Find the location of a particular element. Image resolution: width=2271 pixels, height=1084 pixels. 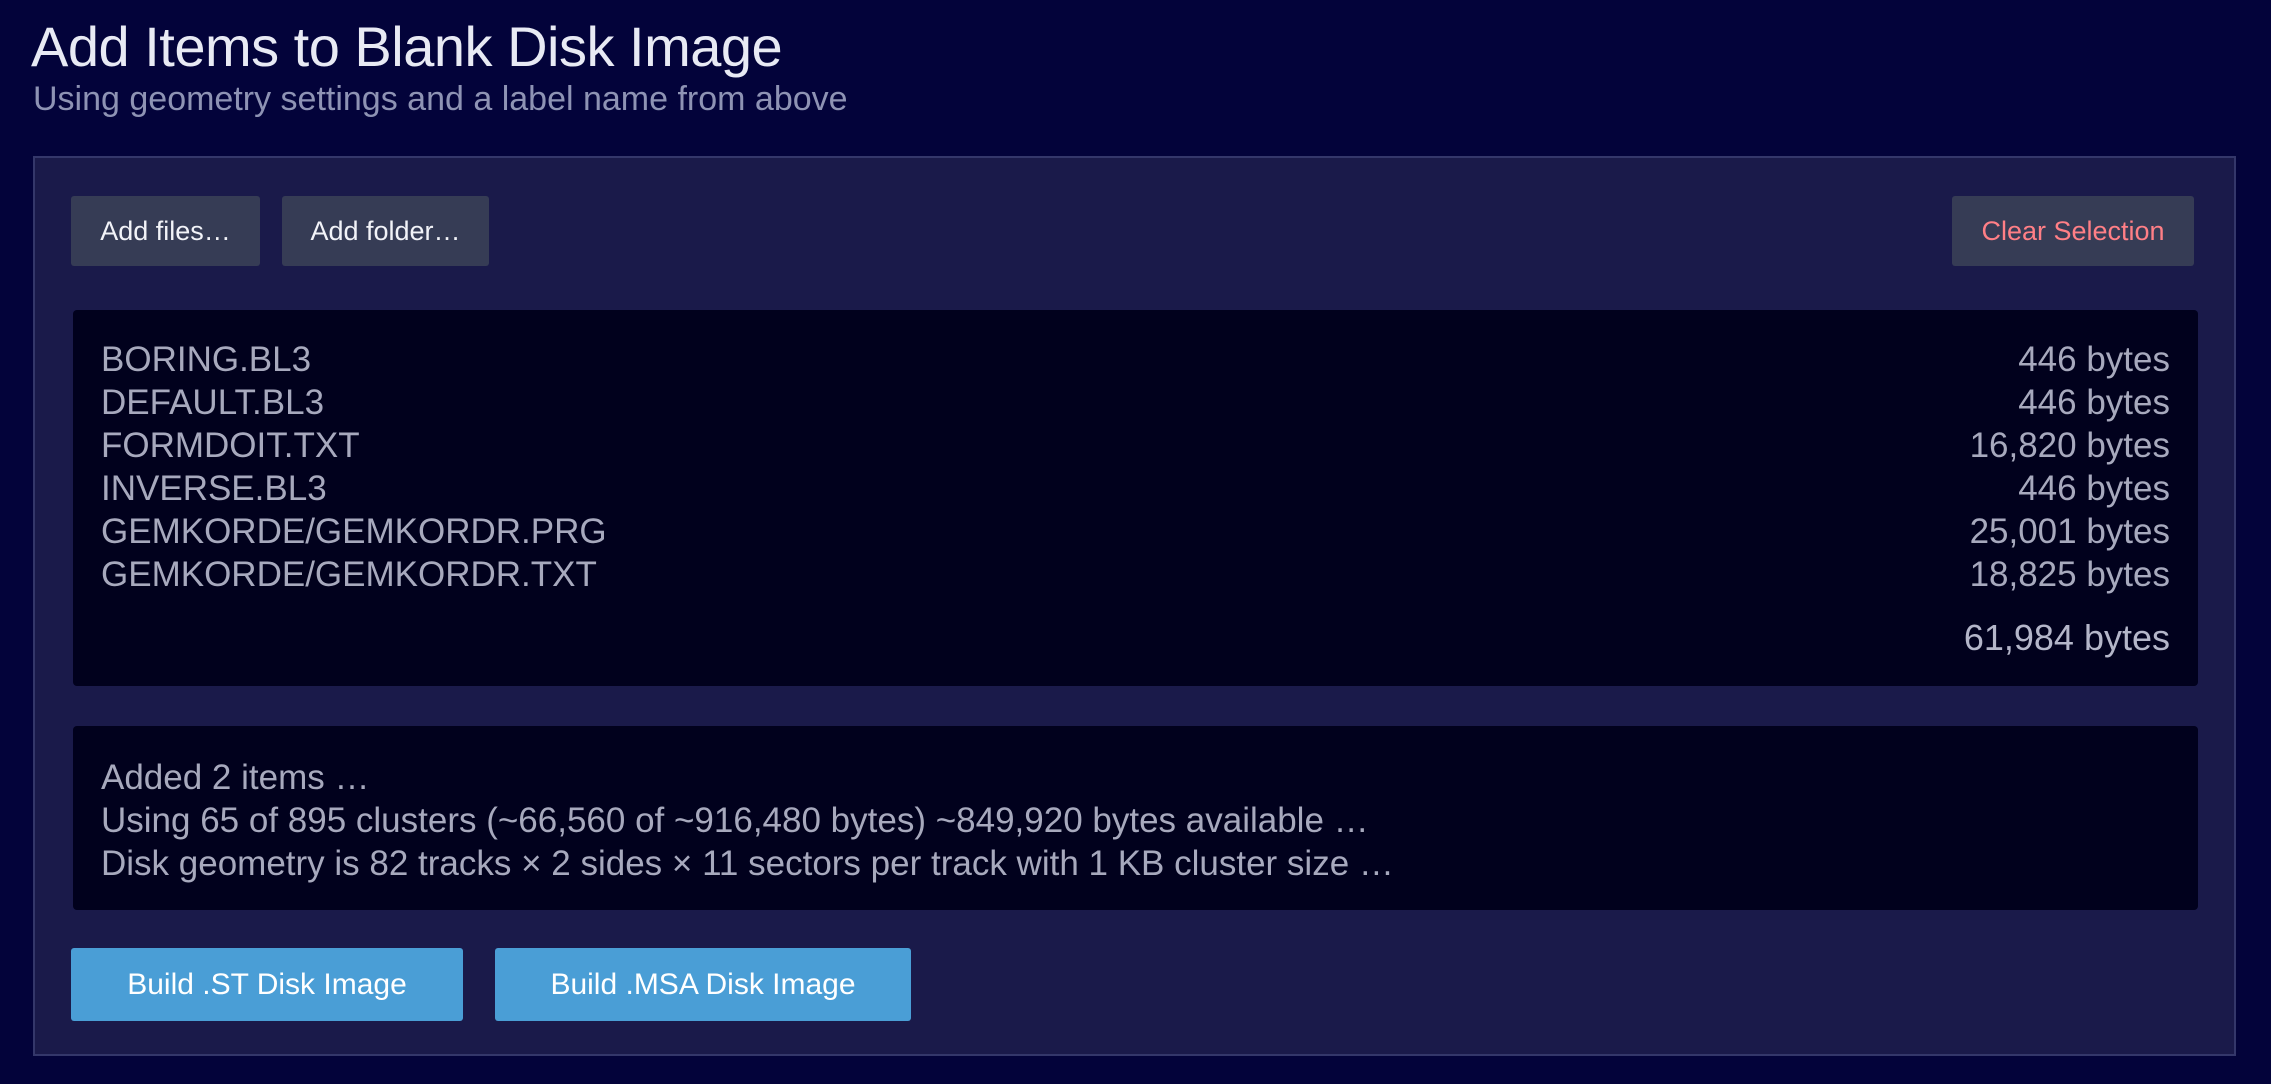

file-size: 16,820 bytes is located at coordinates (2069, 445).